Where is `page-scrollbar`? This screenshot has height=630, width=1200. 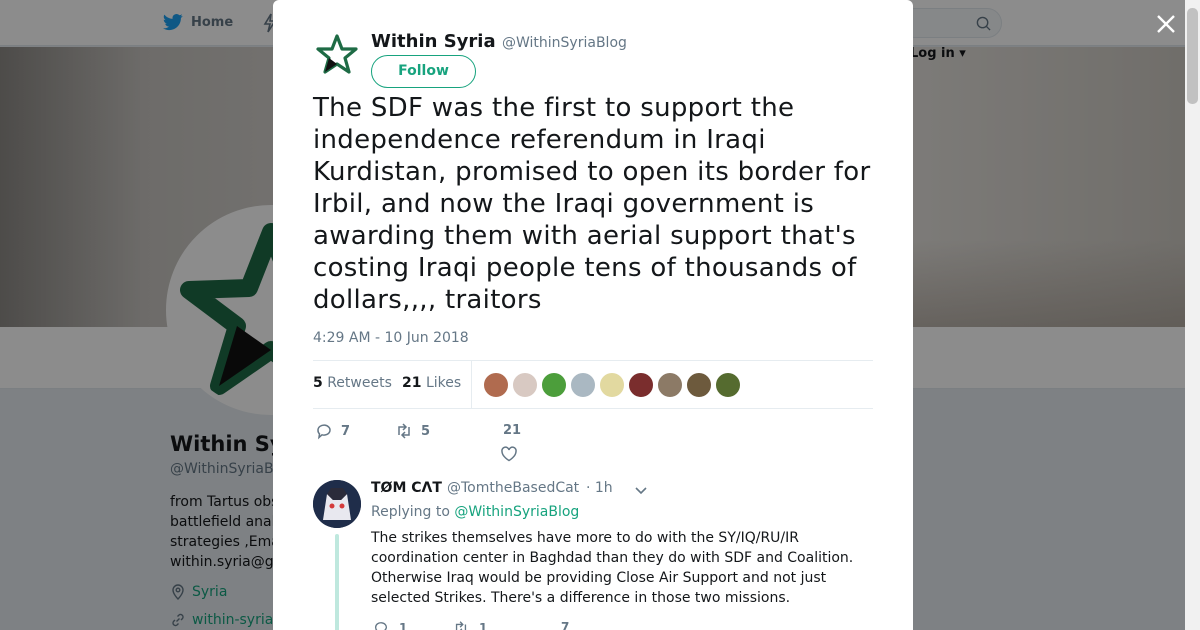 page-scrollbar is located at coordinates (1192, 315).